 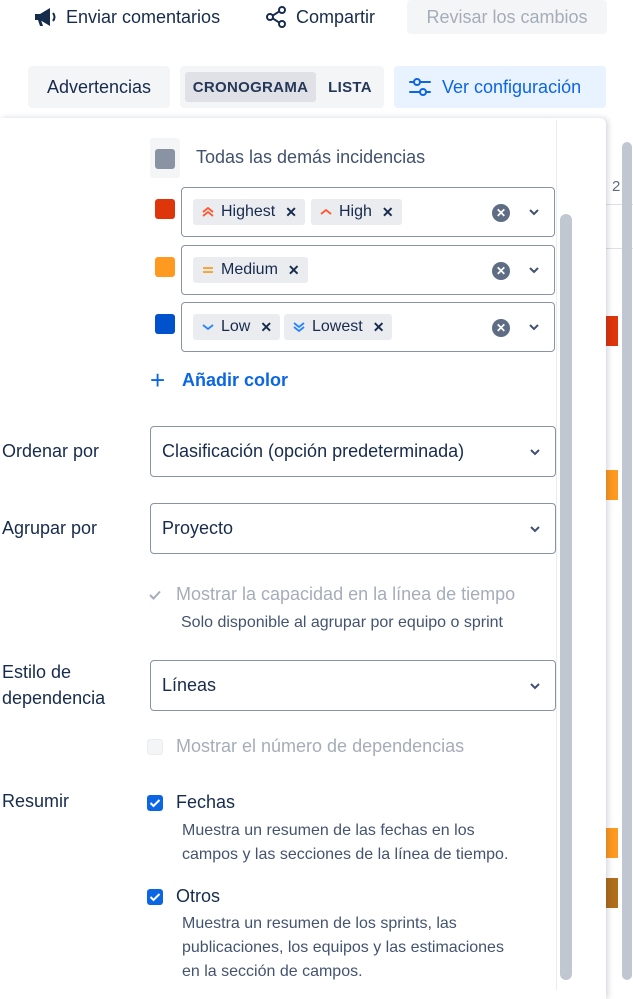 What do you see at coordinates (299, 327) in the screenshot?
I see `priority-lowest-icon` at bounding box center [299, 327].